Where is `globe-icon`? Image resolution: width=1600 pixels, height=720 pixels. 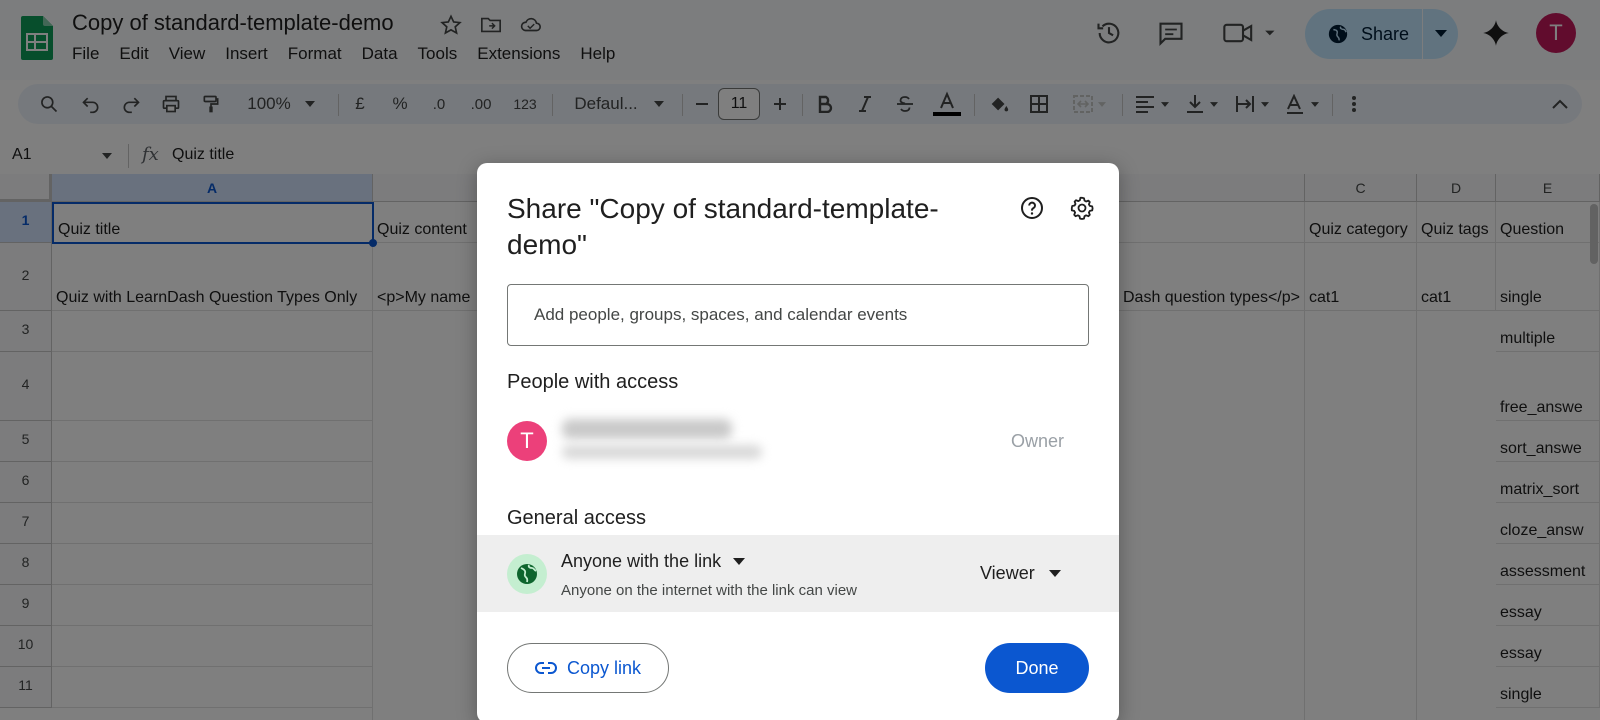 globe-icon is located at coordinates (527, 574).